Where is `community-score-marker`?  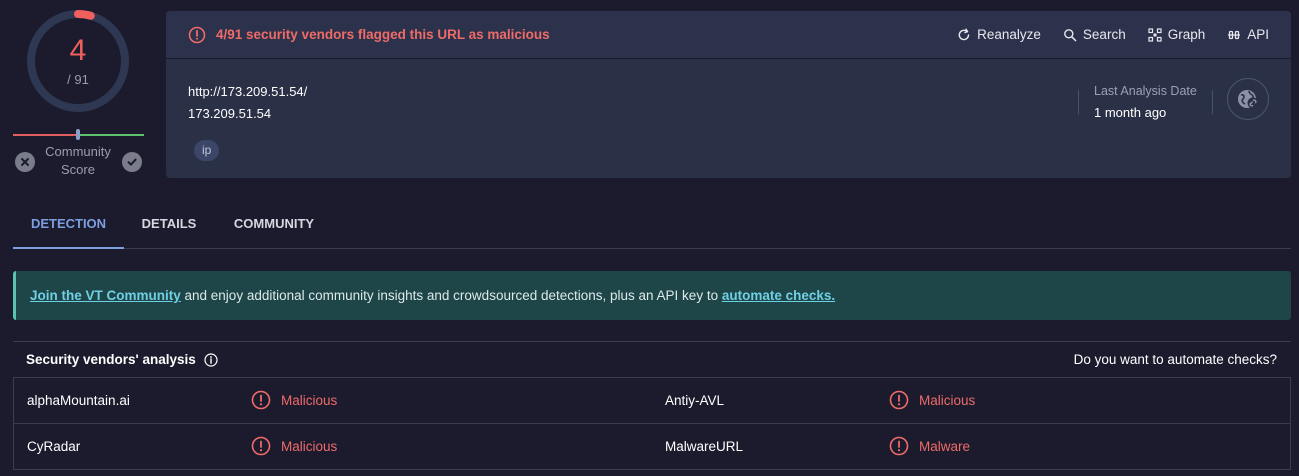 community-score-marker is located at coordinates (78, 134).